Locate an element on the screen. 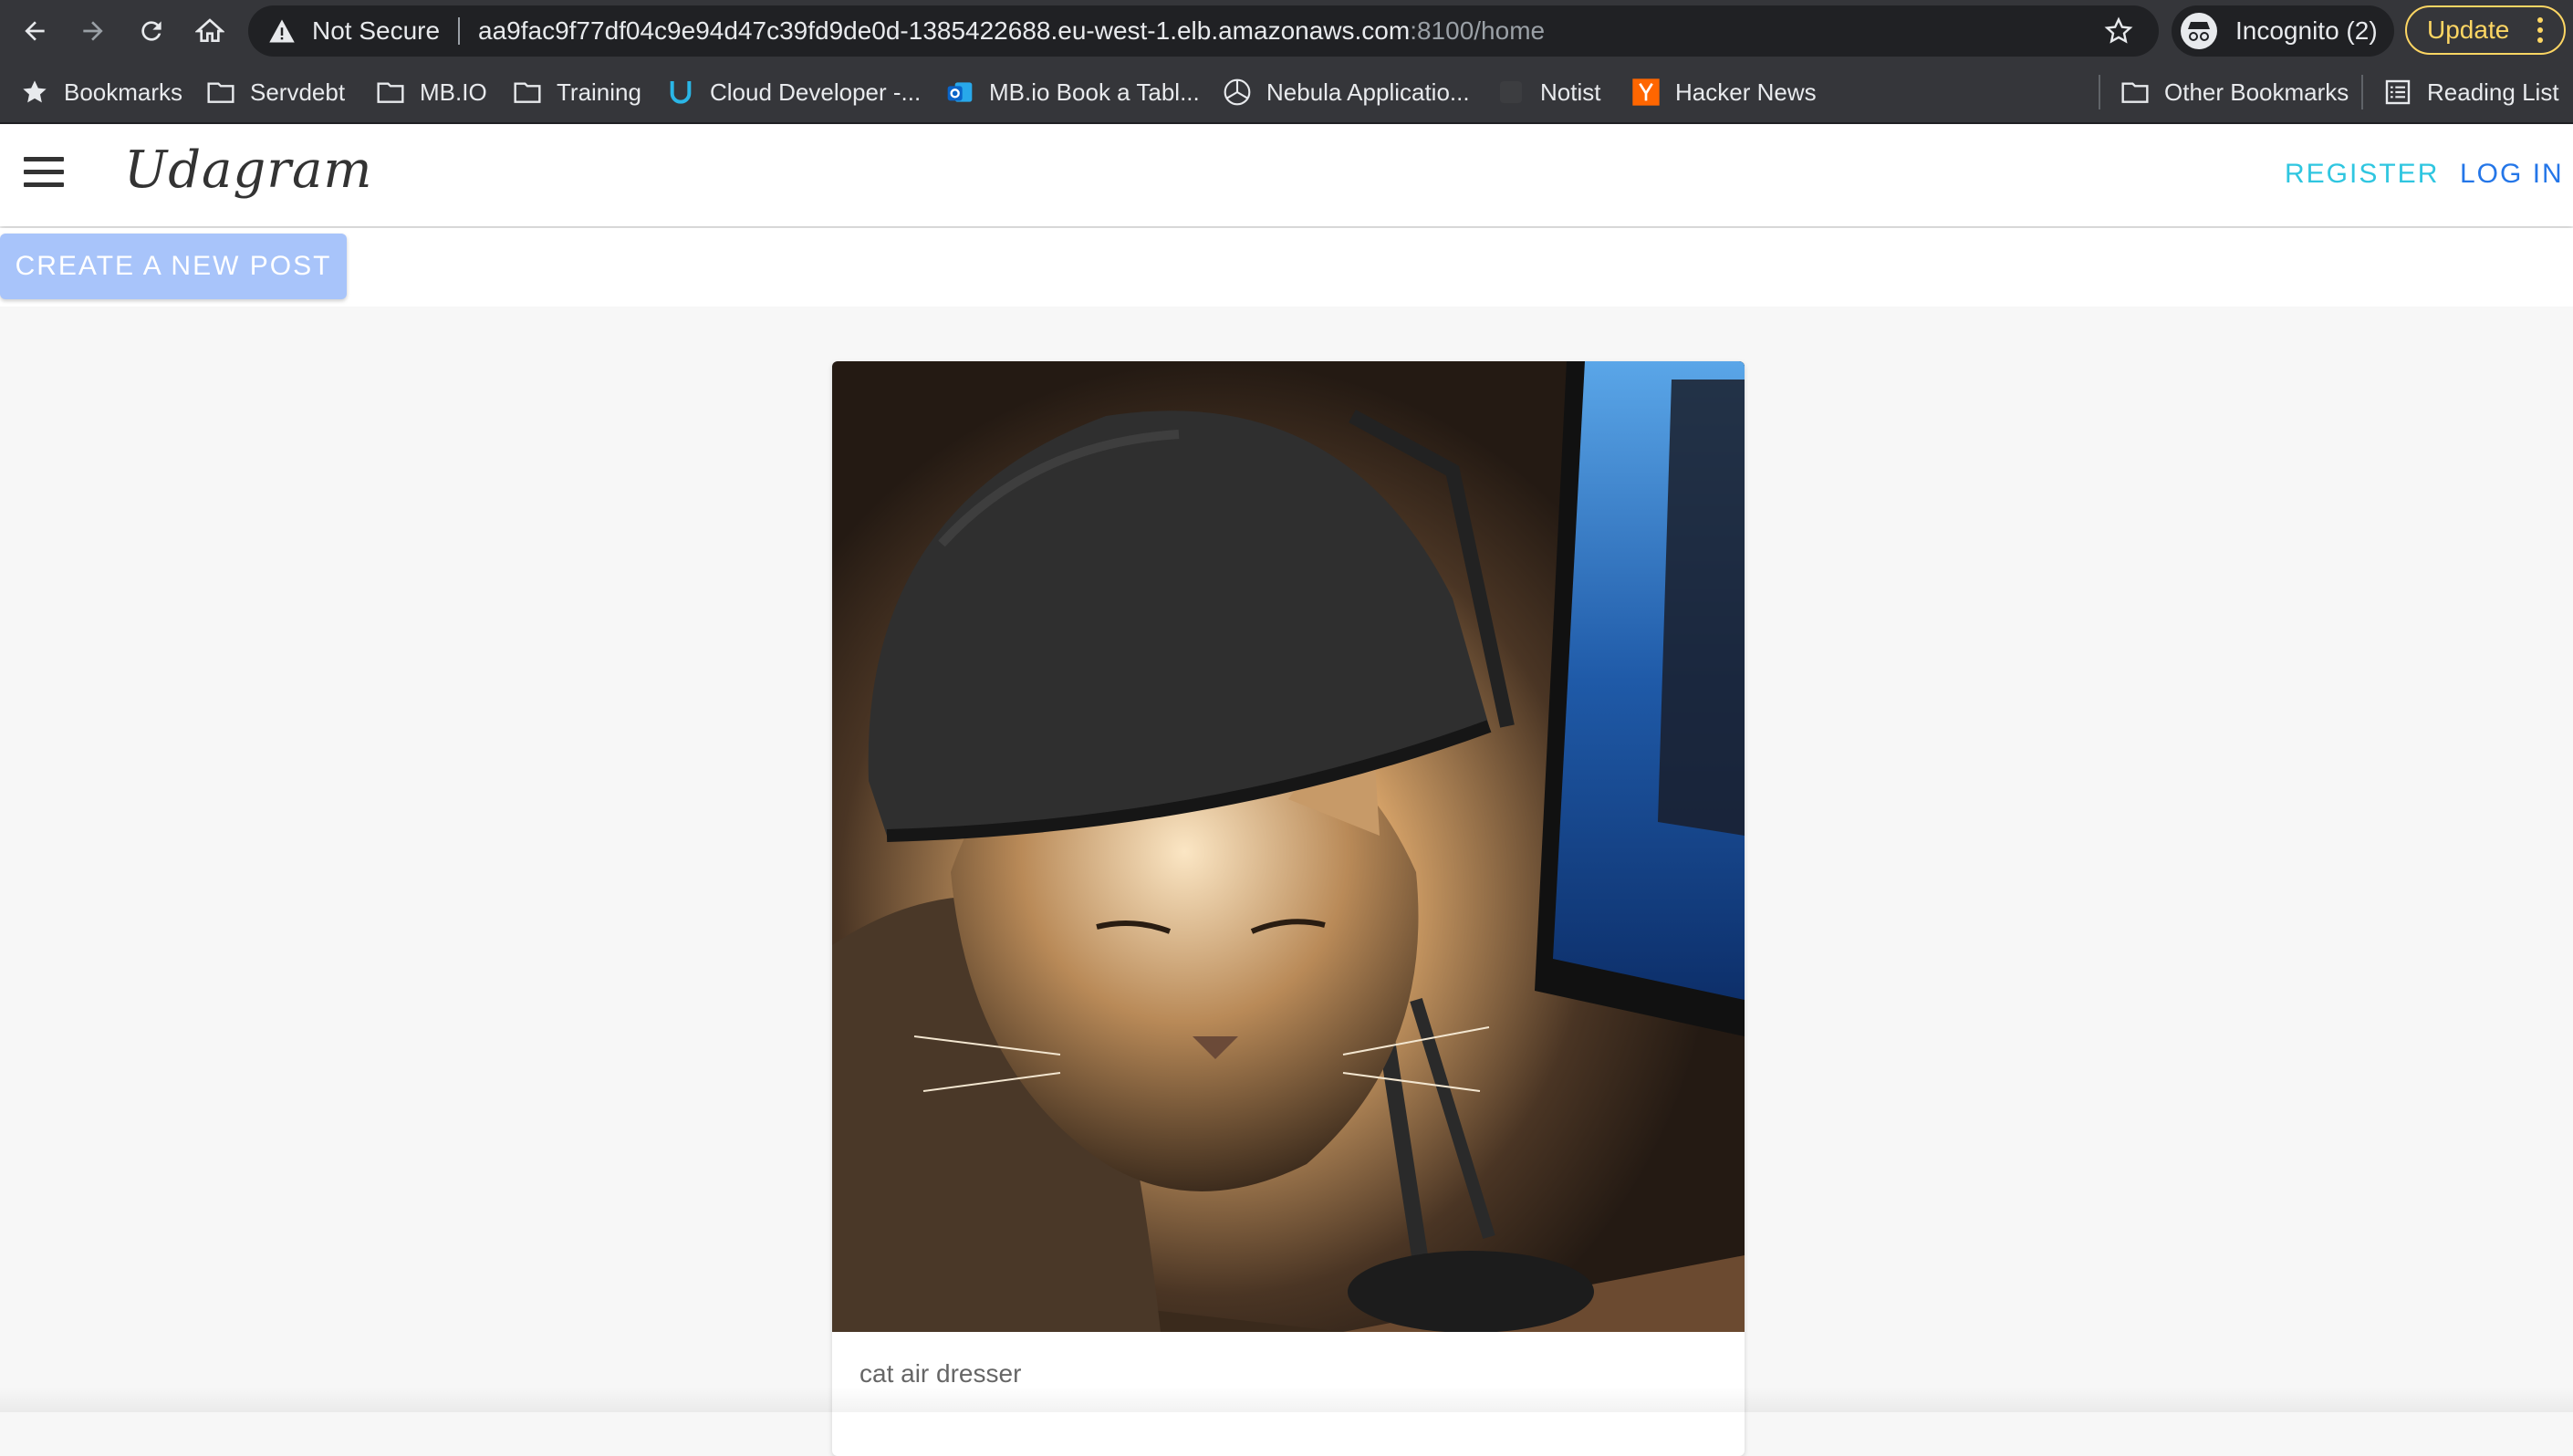  reading-list-icon is located at coordinates (2398, 92).